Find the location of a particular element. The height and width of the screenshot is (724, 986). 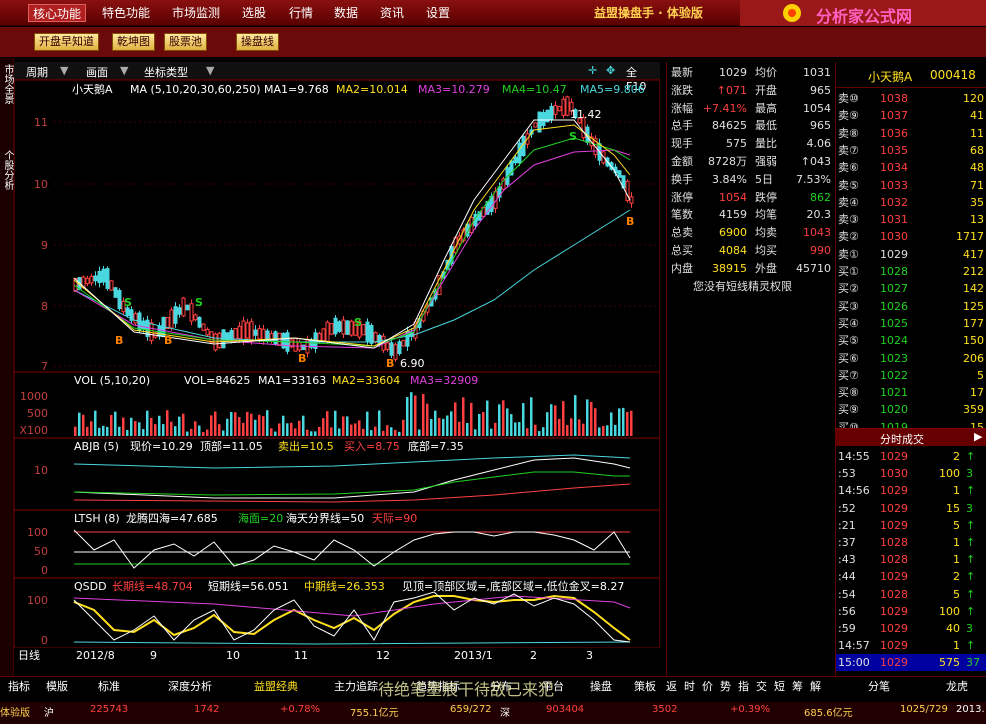

bottom-tab: 深度分析 is located at coordinates (190, 687).